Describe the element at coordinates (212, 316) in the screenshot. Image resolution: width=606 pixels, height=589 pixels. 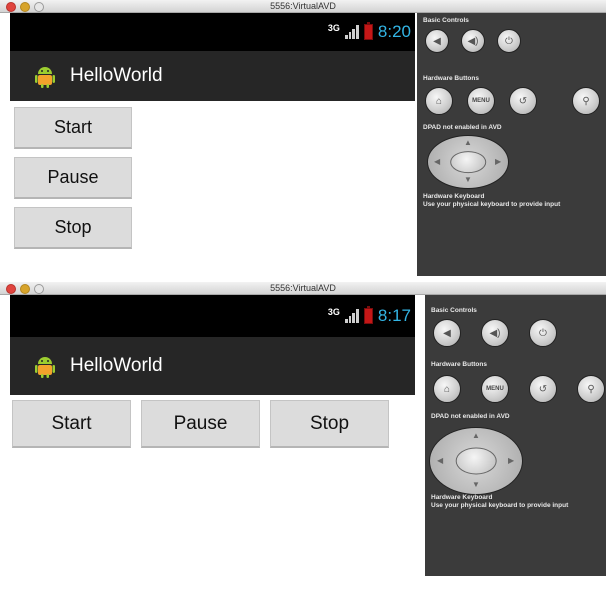
I see `status-bar: 3G 8:17` at that location.